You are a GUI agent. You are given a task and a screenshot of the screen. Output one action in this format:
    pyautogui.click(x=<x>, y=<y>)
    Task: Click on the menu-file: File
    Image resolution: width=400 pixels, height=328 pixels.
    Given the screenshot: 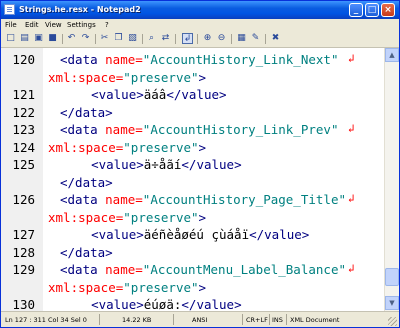 What is the action you would take?
    pyautogui.click(x=11, y=25)
    